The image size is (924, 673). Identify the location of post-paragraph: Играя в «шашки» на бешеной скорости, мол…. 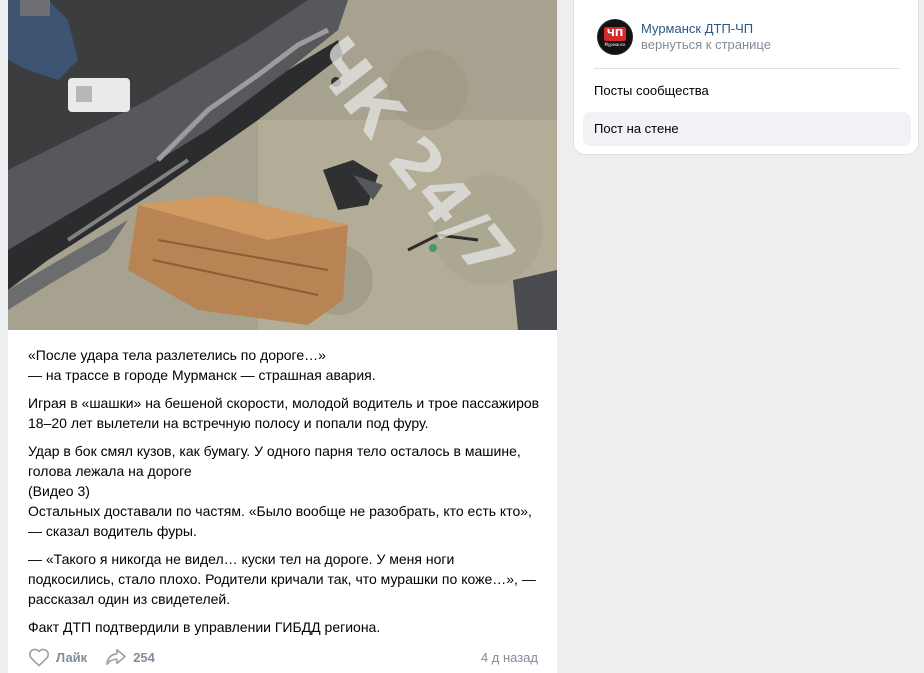
(284, 413).